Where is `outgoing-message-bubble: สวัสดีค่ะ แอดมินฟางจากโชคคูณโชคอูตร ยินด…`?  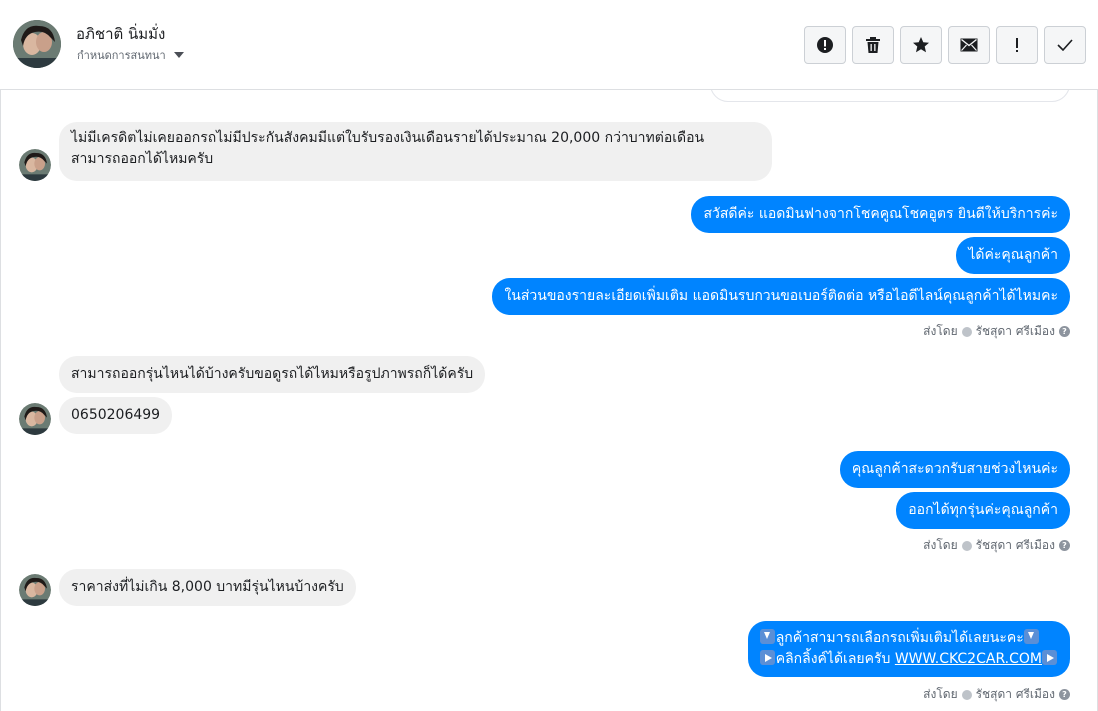
outgoing-message-bubble: สวัสดีค่ะ แอดมินฟางจากโชคคูณโชคอูตร ยินด… is located at coordinates (880, 214).